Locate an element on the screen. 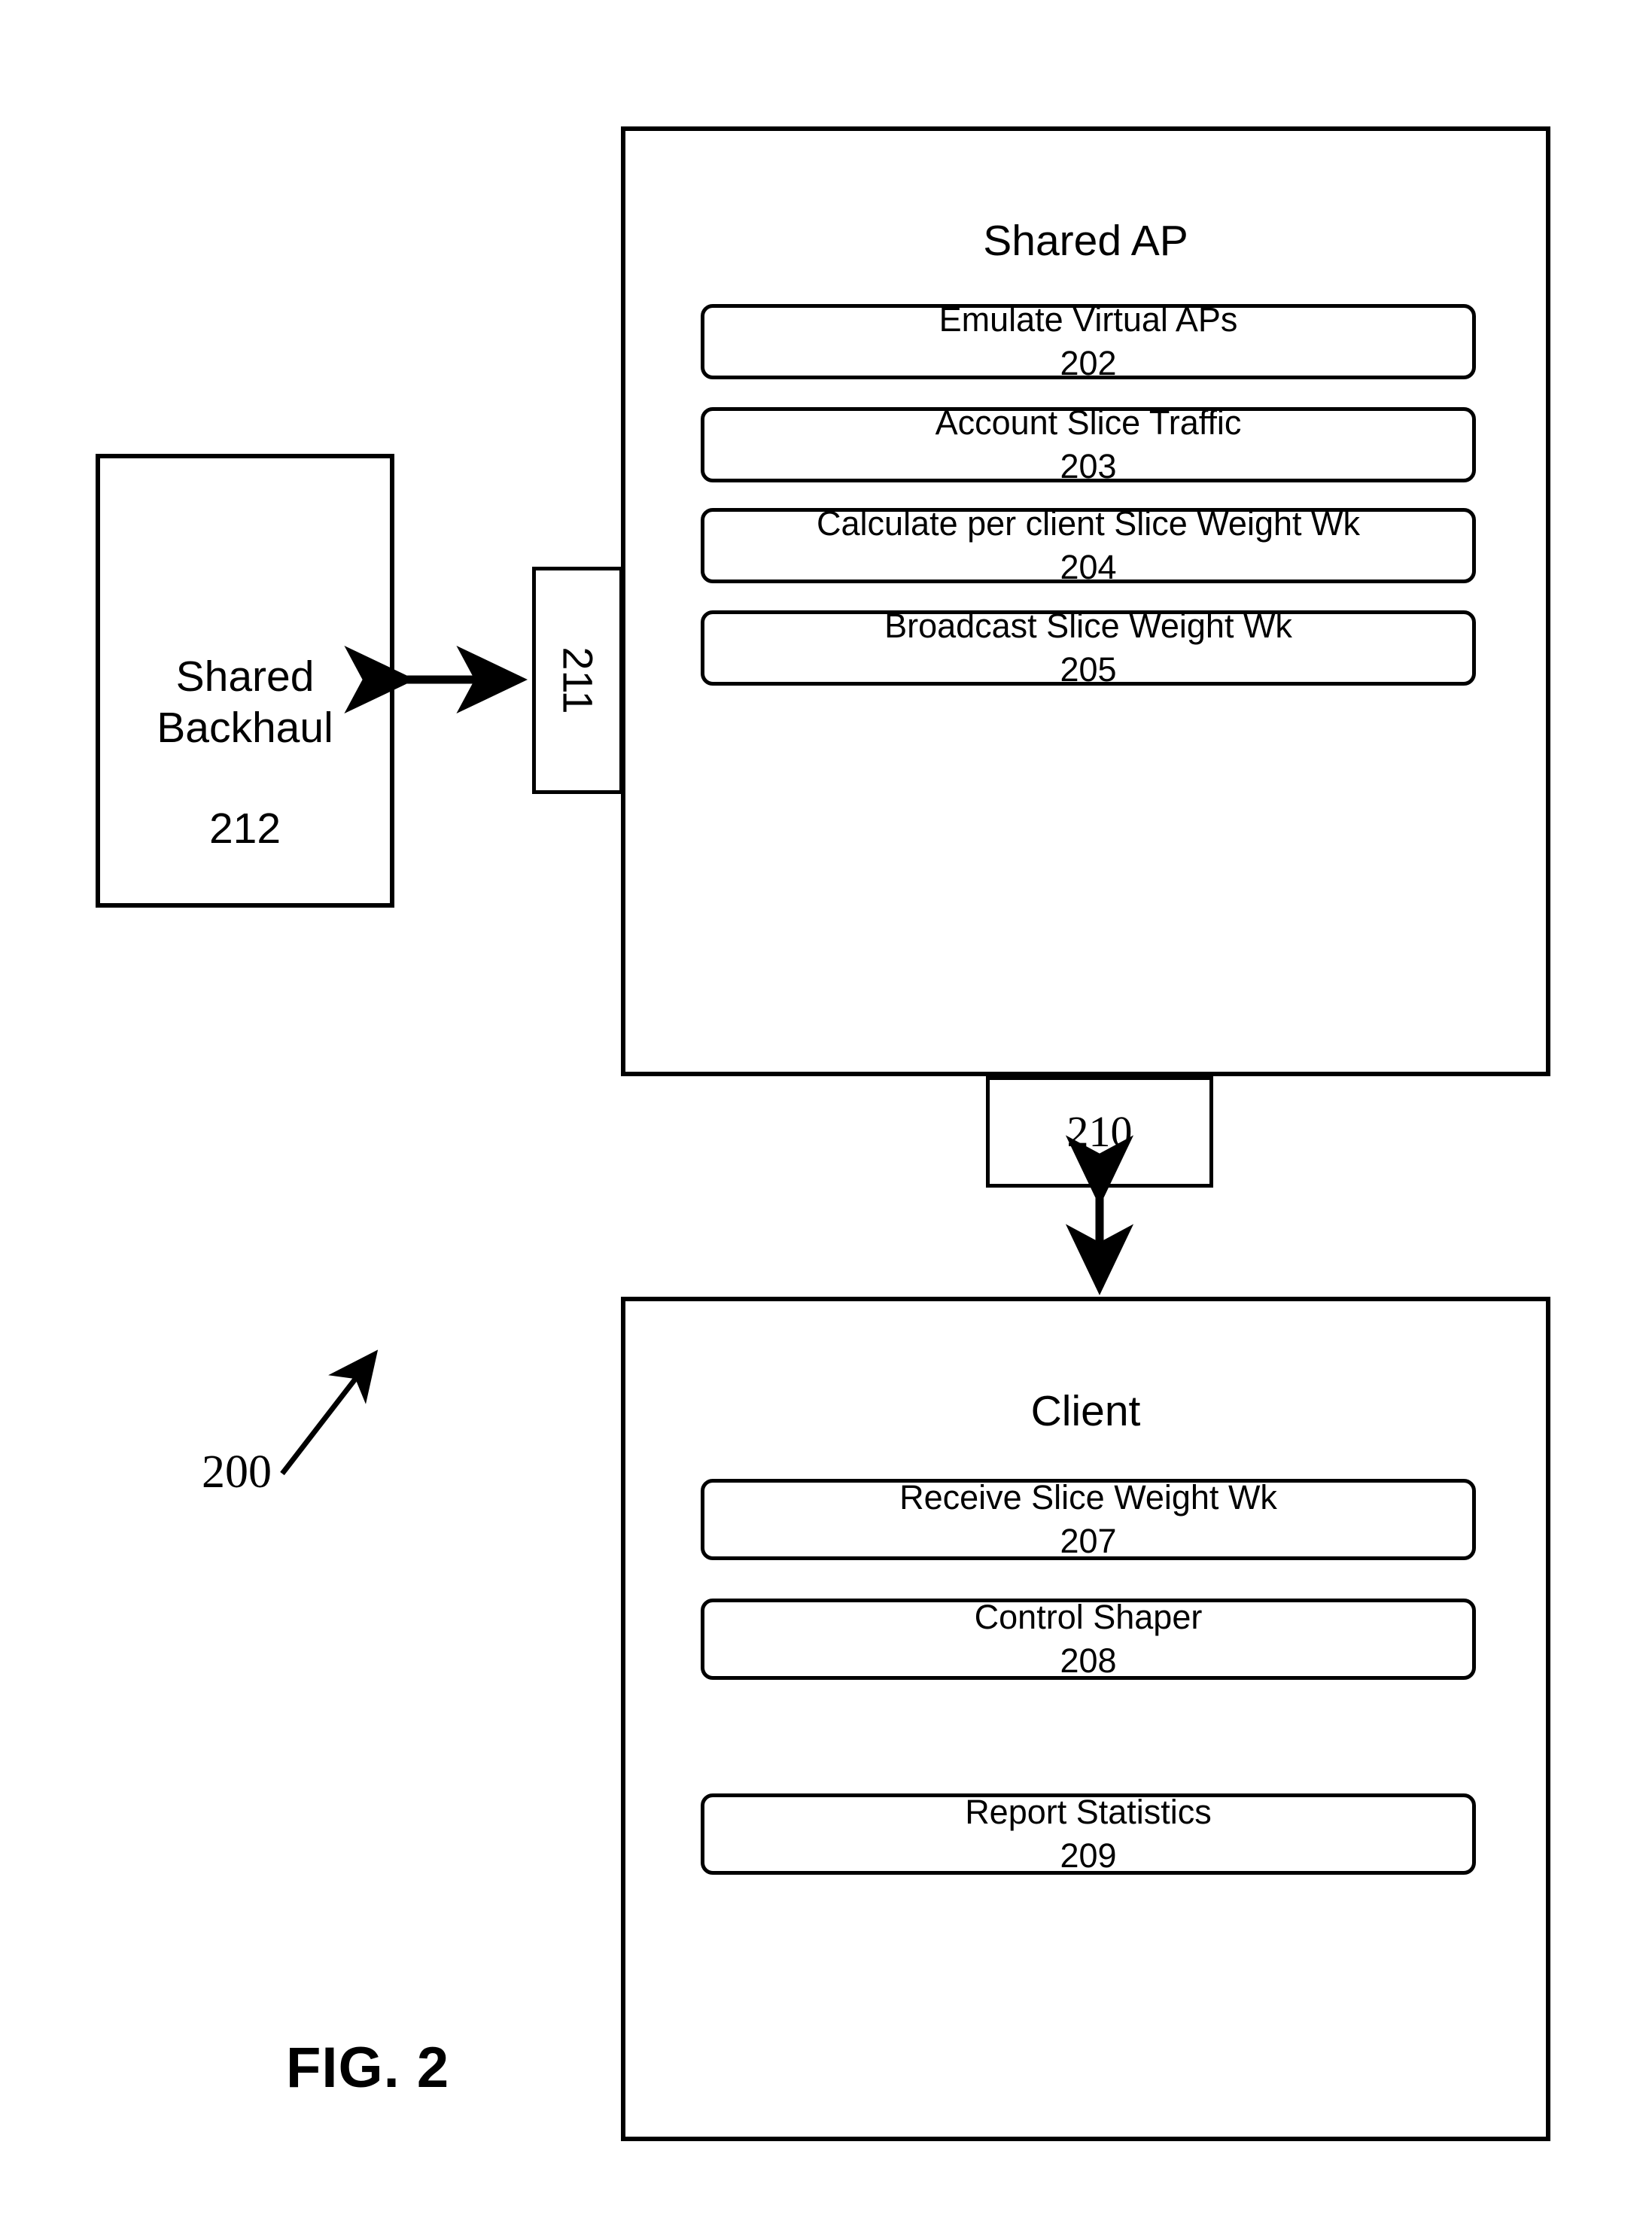 This screenshot has height=2239, width=1652. shared-ap-title-text: Shared AP is located at coordinates (1085, 241).